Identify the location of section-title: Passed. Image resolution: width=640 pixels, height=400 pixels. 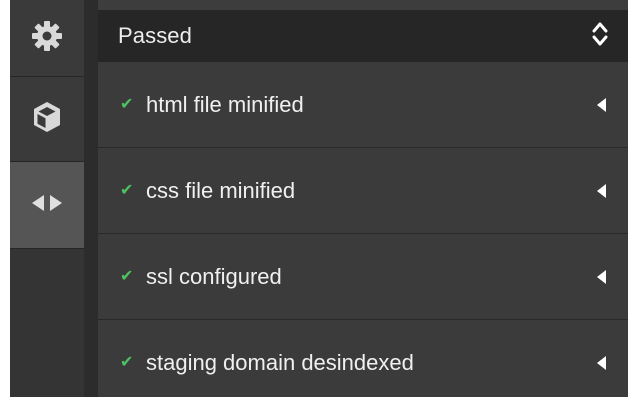
(155, 35).